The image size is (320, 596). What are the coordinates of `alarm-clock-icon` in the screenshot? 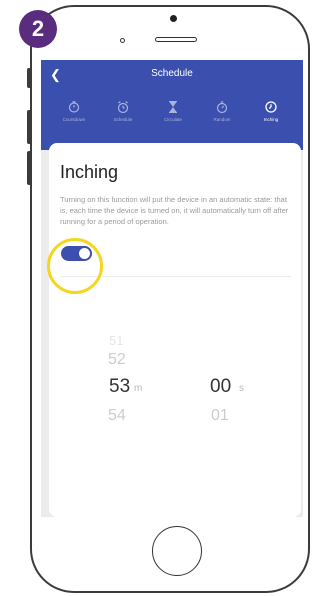 It's located at (123, 107).